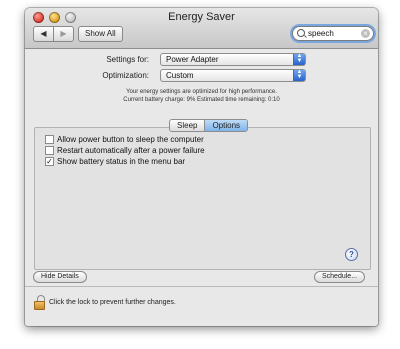 The image size is (400, 349). What do you see at coordinates (100, 34) in the screenshot?
I see `show-all-button: Show All` at bounding box center [100, 34].